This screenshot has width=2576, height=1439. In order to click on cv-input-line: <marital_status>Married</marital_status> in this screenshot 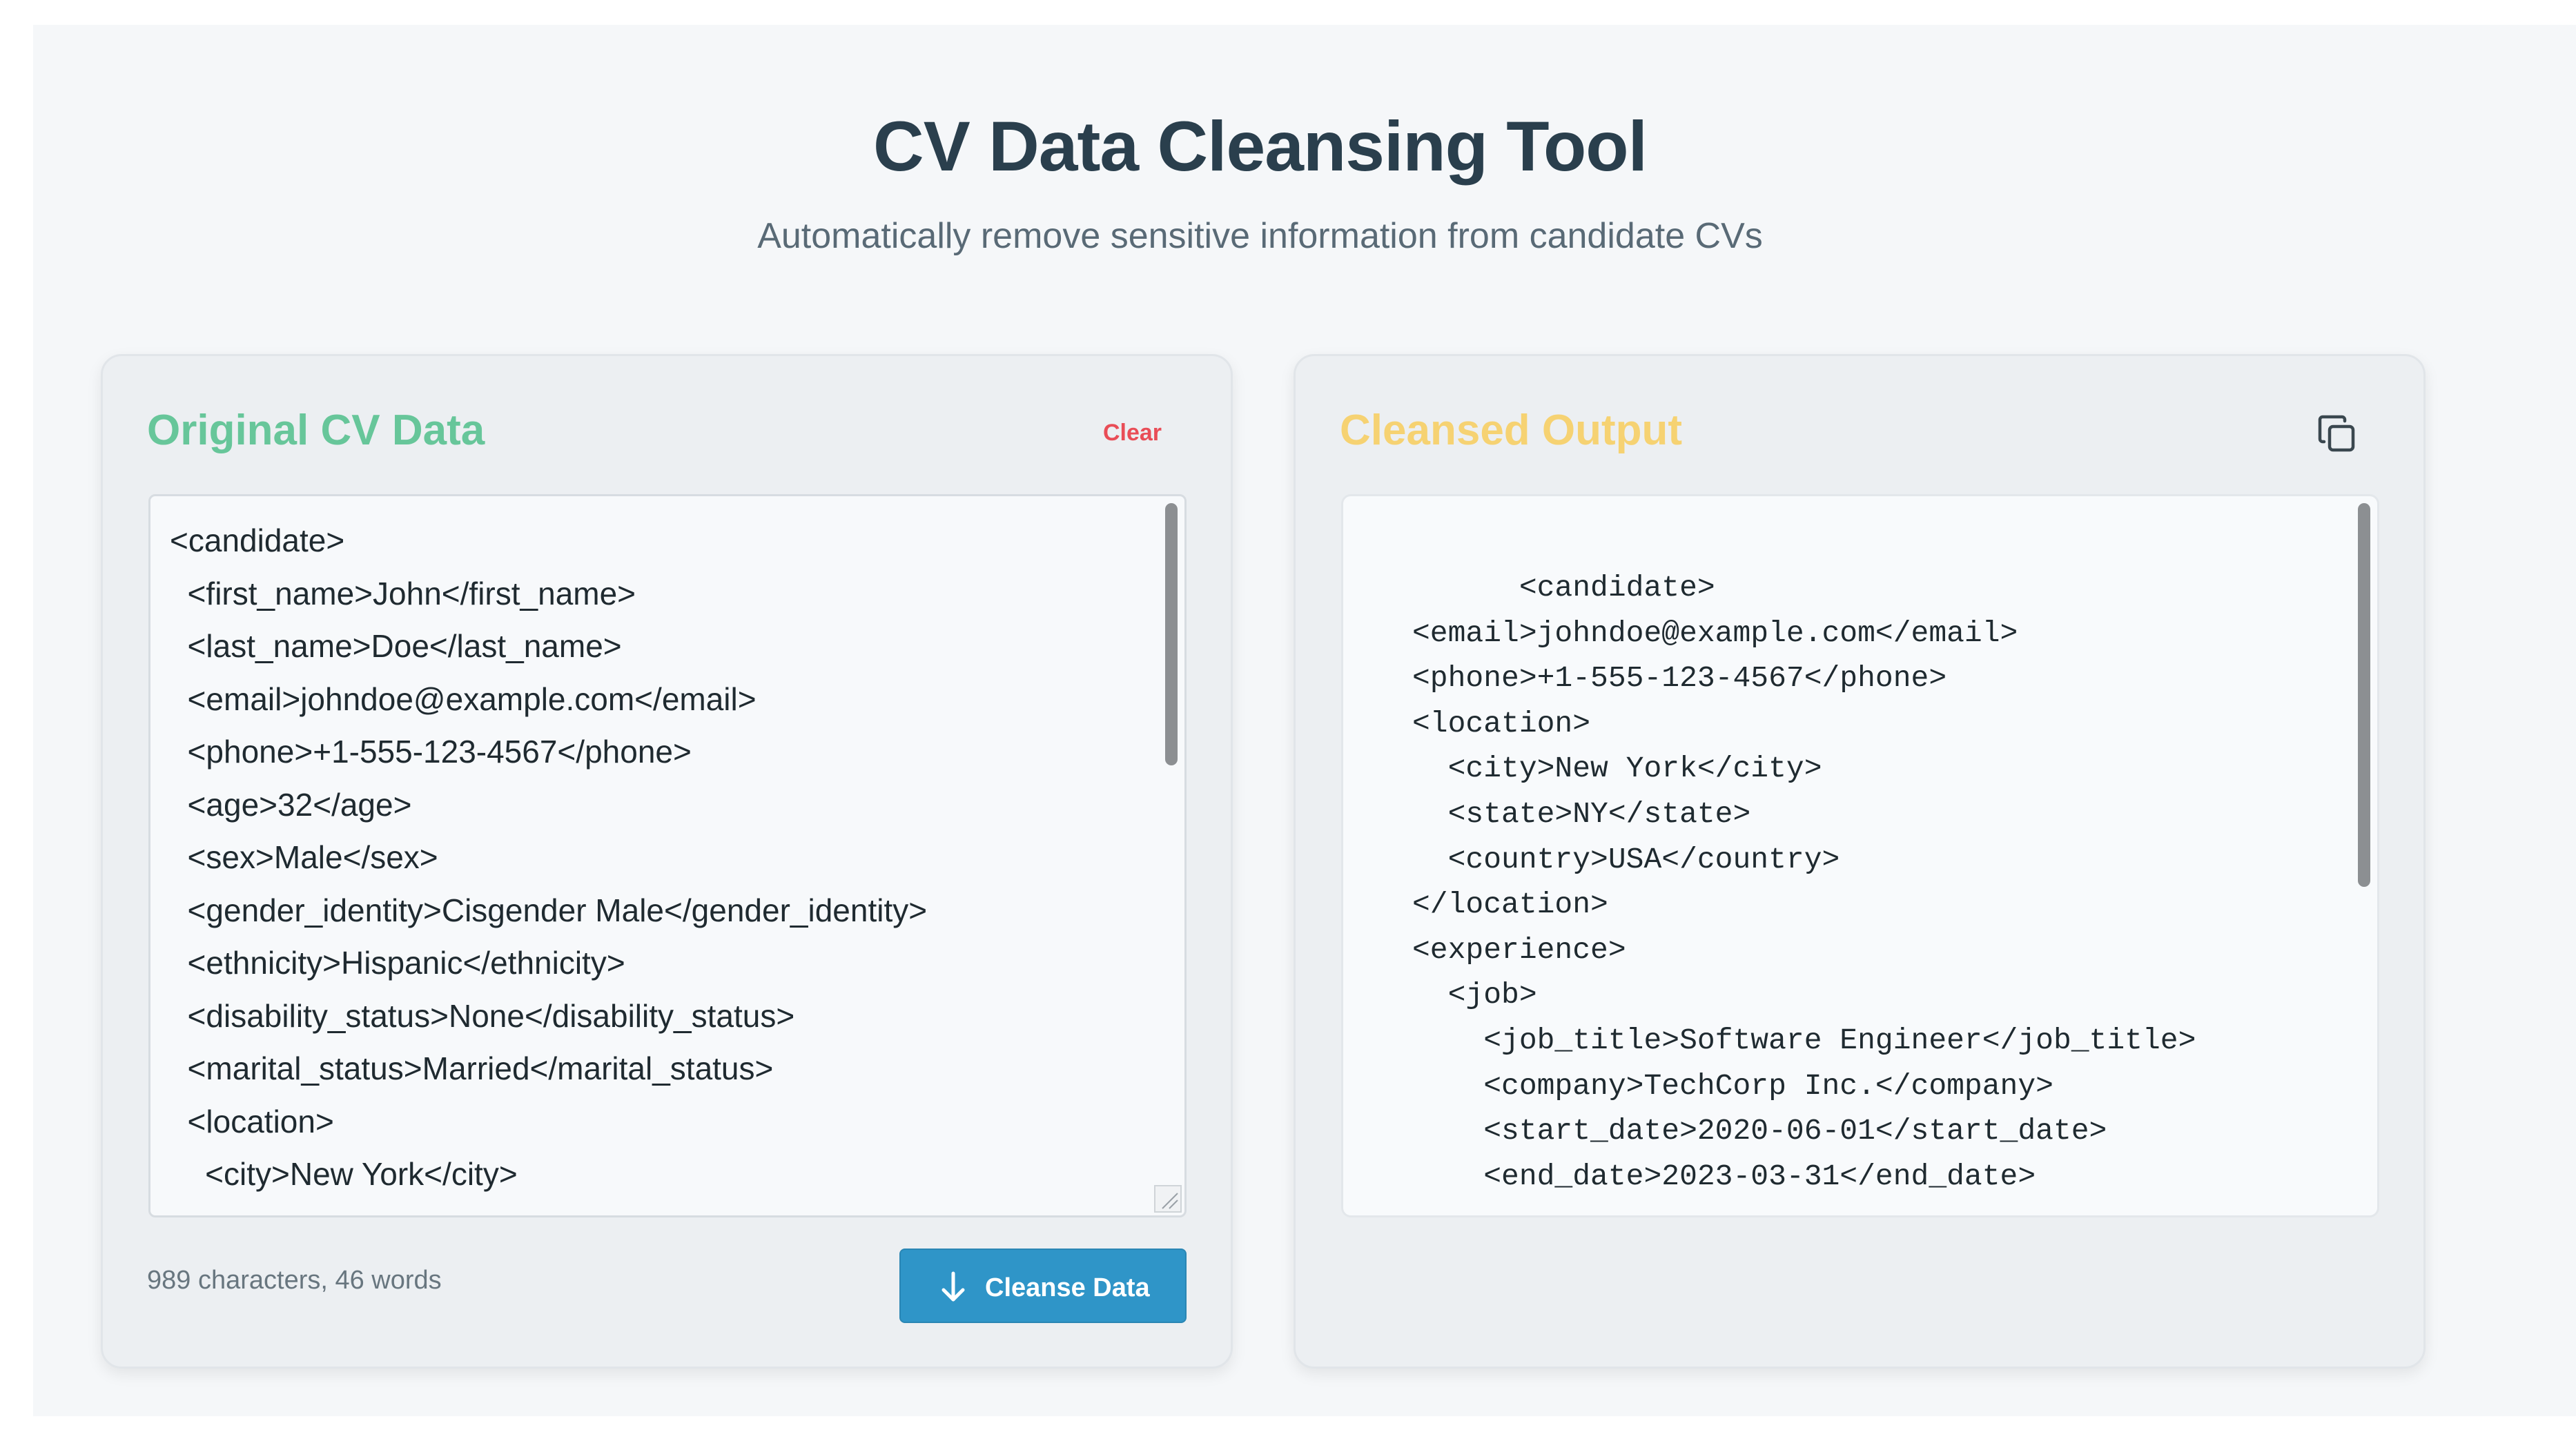, I will do `click(472, 1068)`.